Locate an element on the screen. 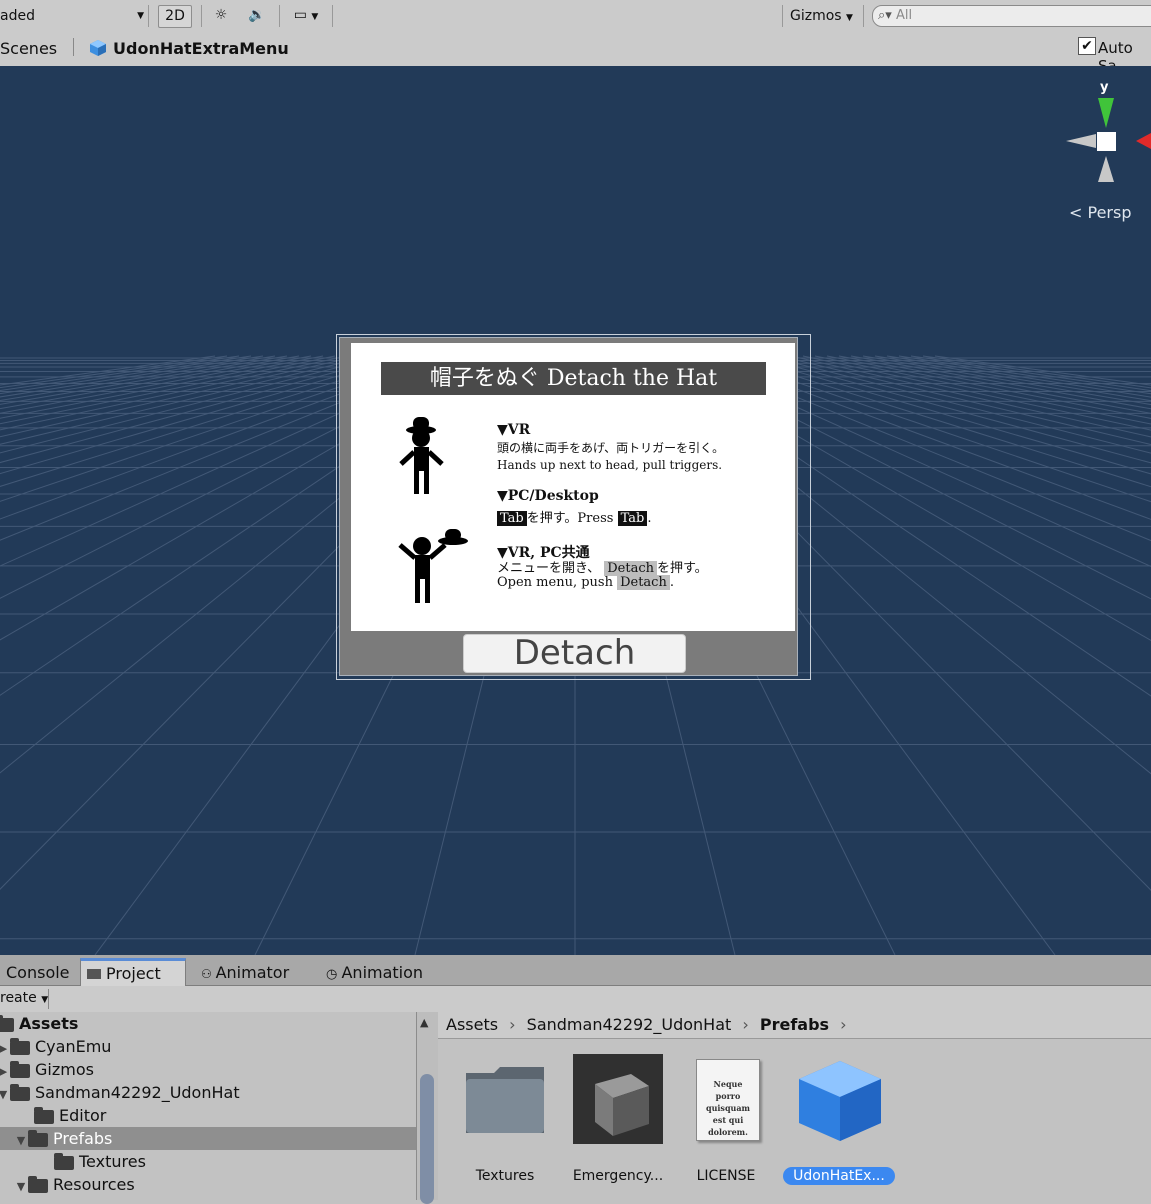 The image size is (1151, 1204). y-axis-cone-icon is located at coordinates (1106, 113).